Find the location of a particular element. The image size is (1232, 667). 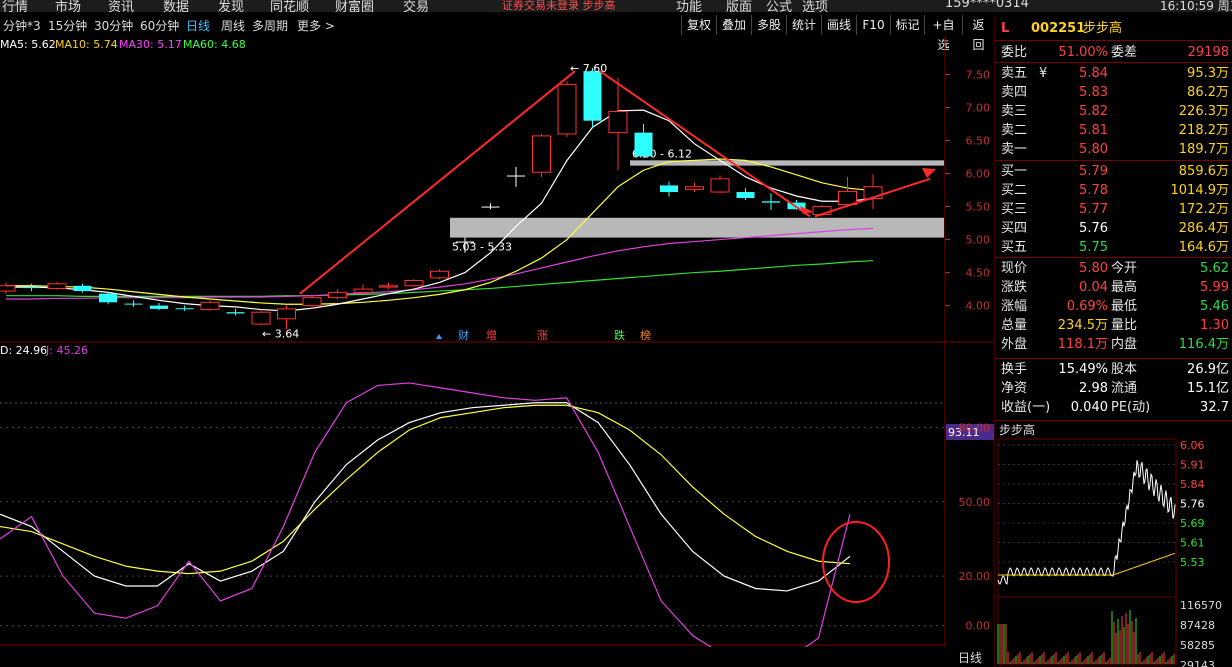

event-arrow-icon is located at coordinates (439, 336).